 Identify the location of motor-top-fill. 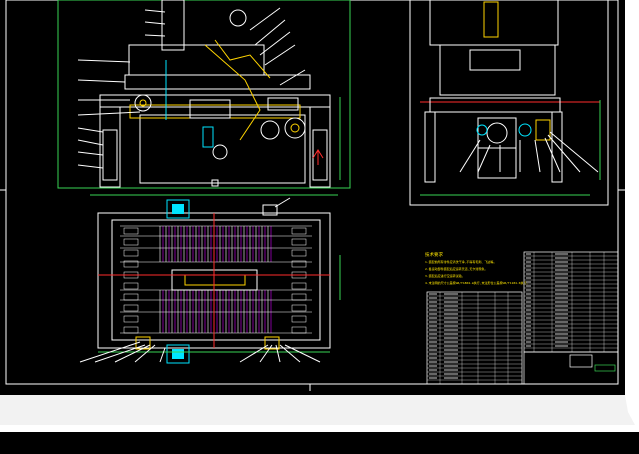
(178, 209).